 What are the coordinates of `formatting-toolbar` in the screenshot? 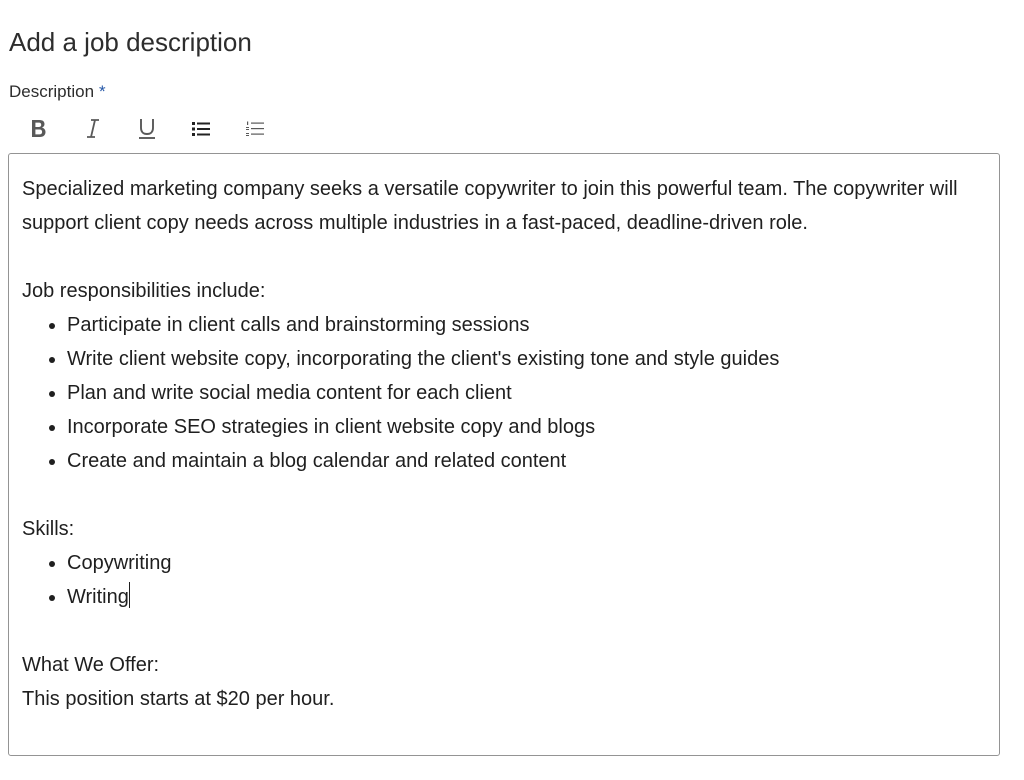 It's located at (147, 129).